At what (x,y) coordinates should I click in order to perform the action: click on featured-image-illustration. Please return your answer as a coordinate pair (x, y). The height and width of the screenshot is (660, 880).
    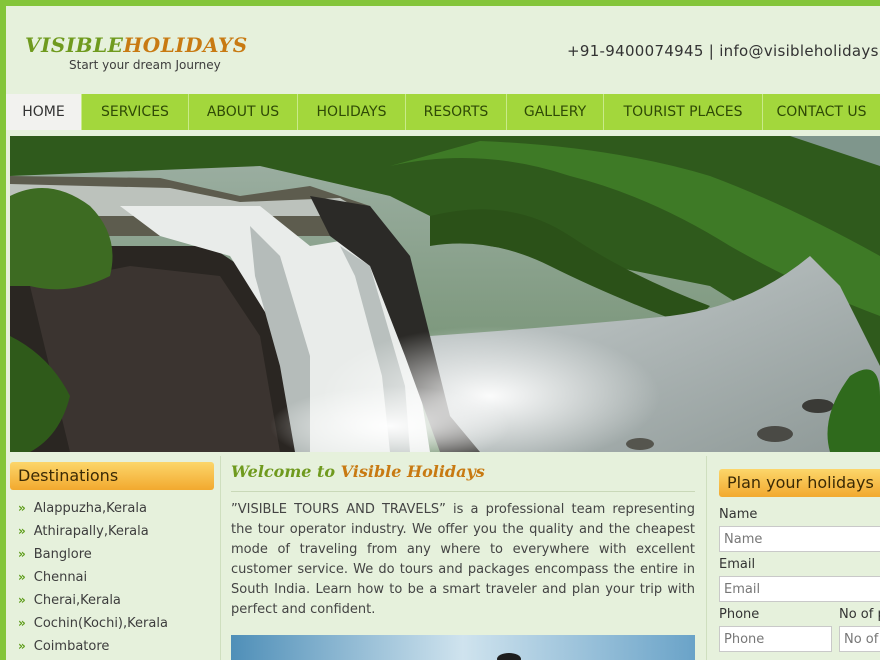
    Looking at the image, I should click on (463, 647).